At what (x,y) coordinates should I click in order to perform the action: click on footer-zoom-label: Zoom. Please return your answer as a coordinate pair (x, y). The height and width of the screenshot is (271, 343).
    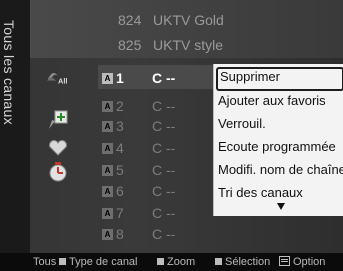
    Looking at the image, I should click on (181, 262).